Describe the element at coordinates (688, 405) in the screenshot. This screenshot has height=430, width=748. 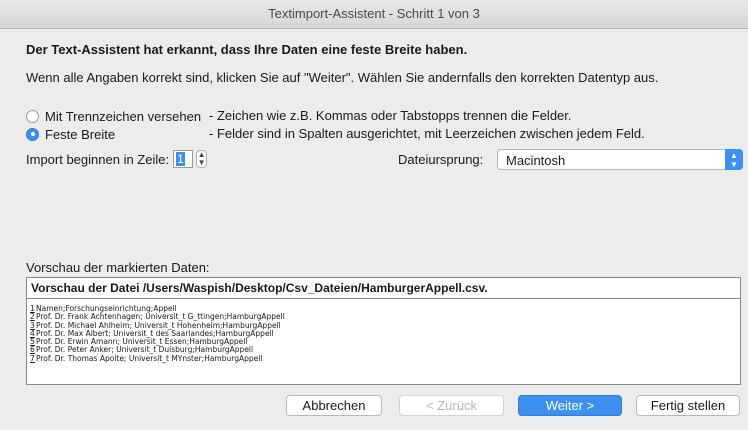
I see `finish-button: Fertig stellen` at that location.